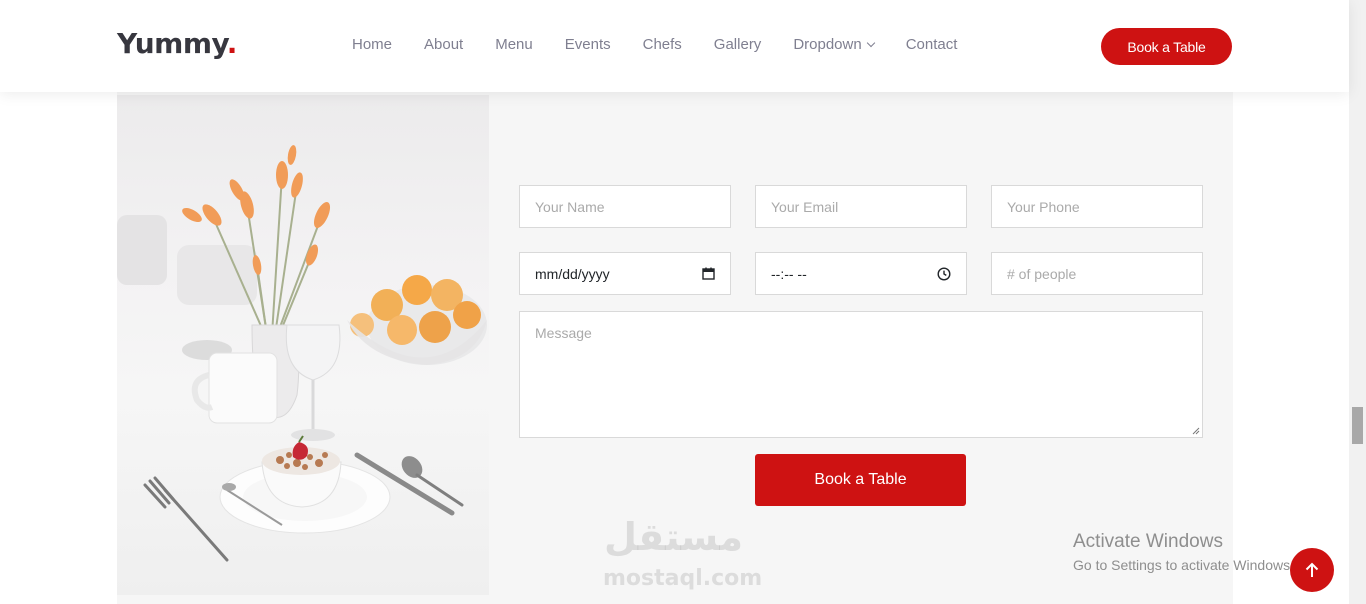 The width and height of the screenshot is (1366, 604). What do you see at coordinates (870, 42) in the screenshot?
I see `chevron-down-icon` at bounding box center [870, 42].